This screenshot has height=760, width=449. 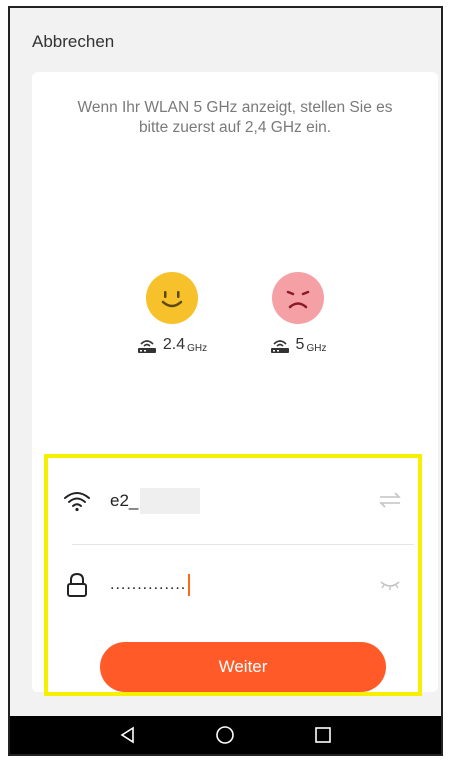 What do you see at coordinates (172, 298) in the screenshot?
I see `happy-smiley-icon` at bounding box center [172, 298].